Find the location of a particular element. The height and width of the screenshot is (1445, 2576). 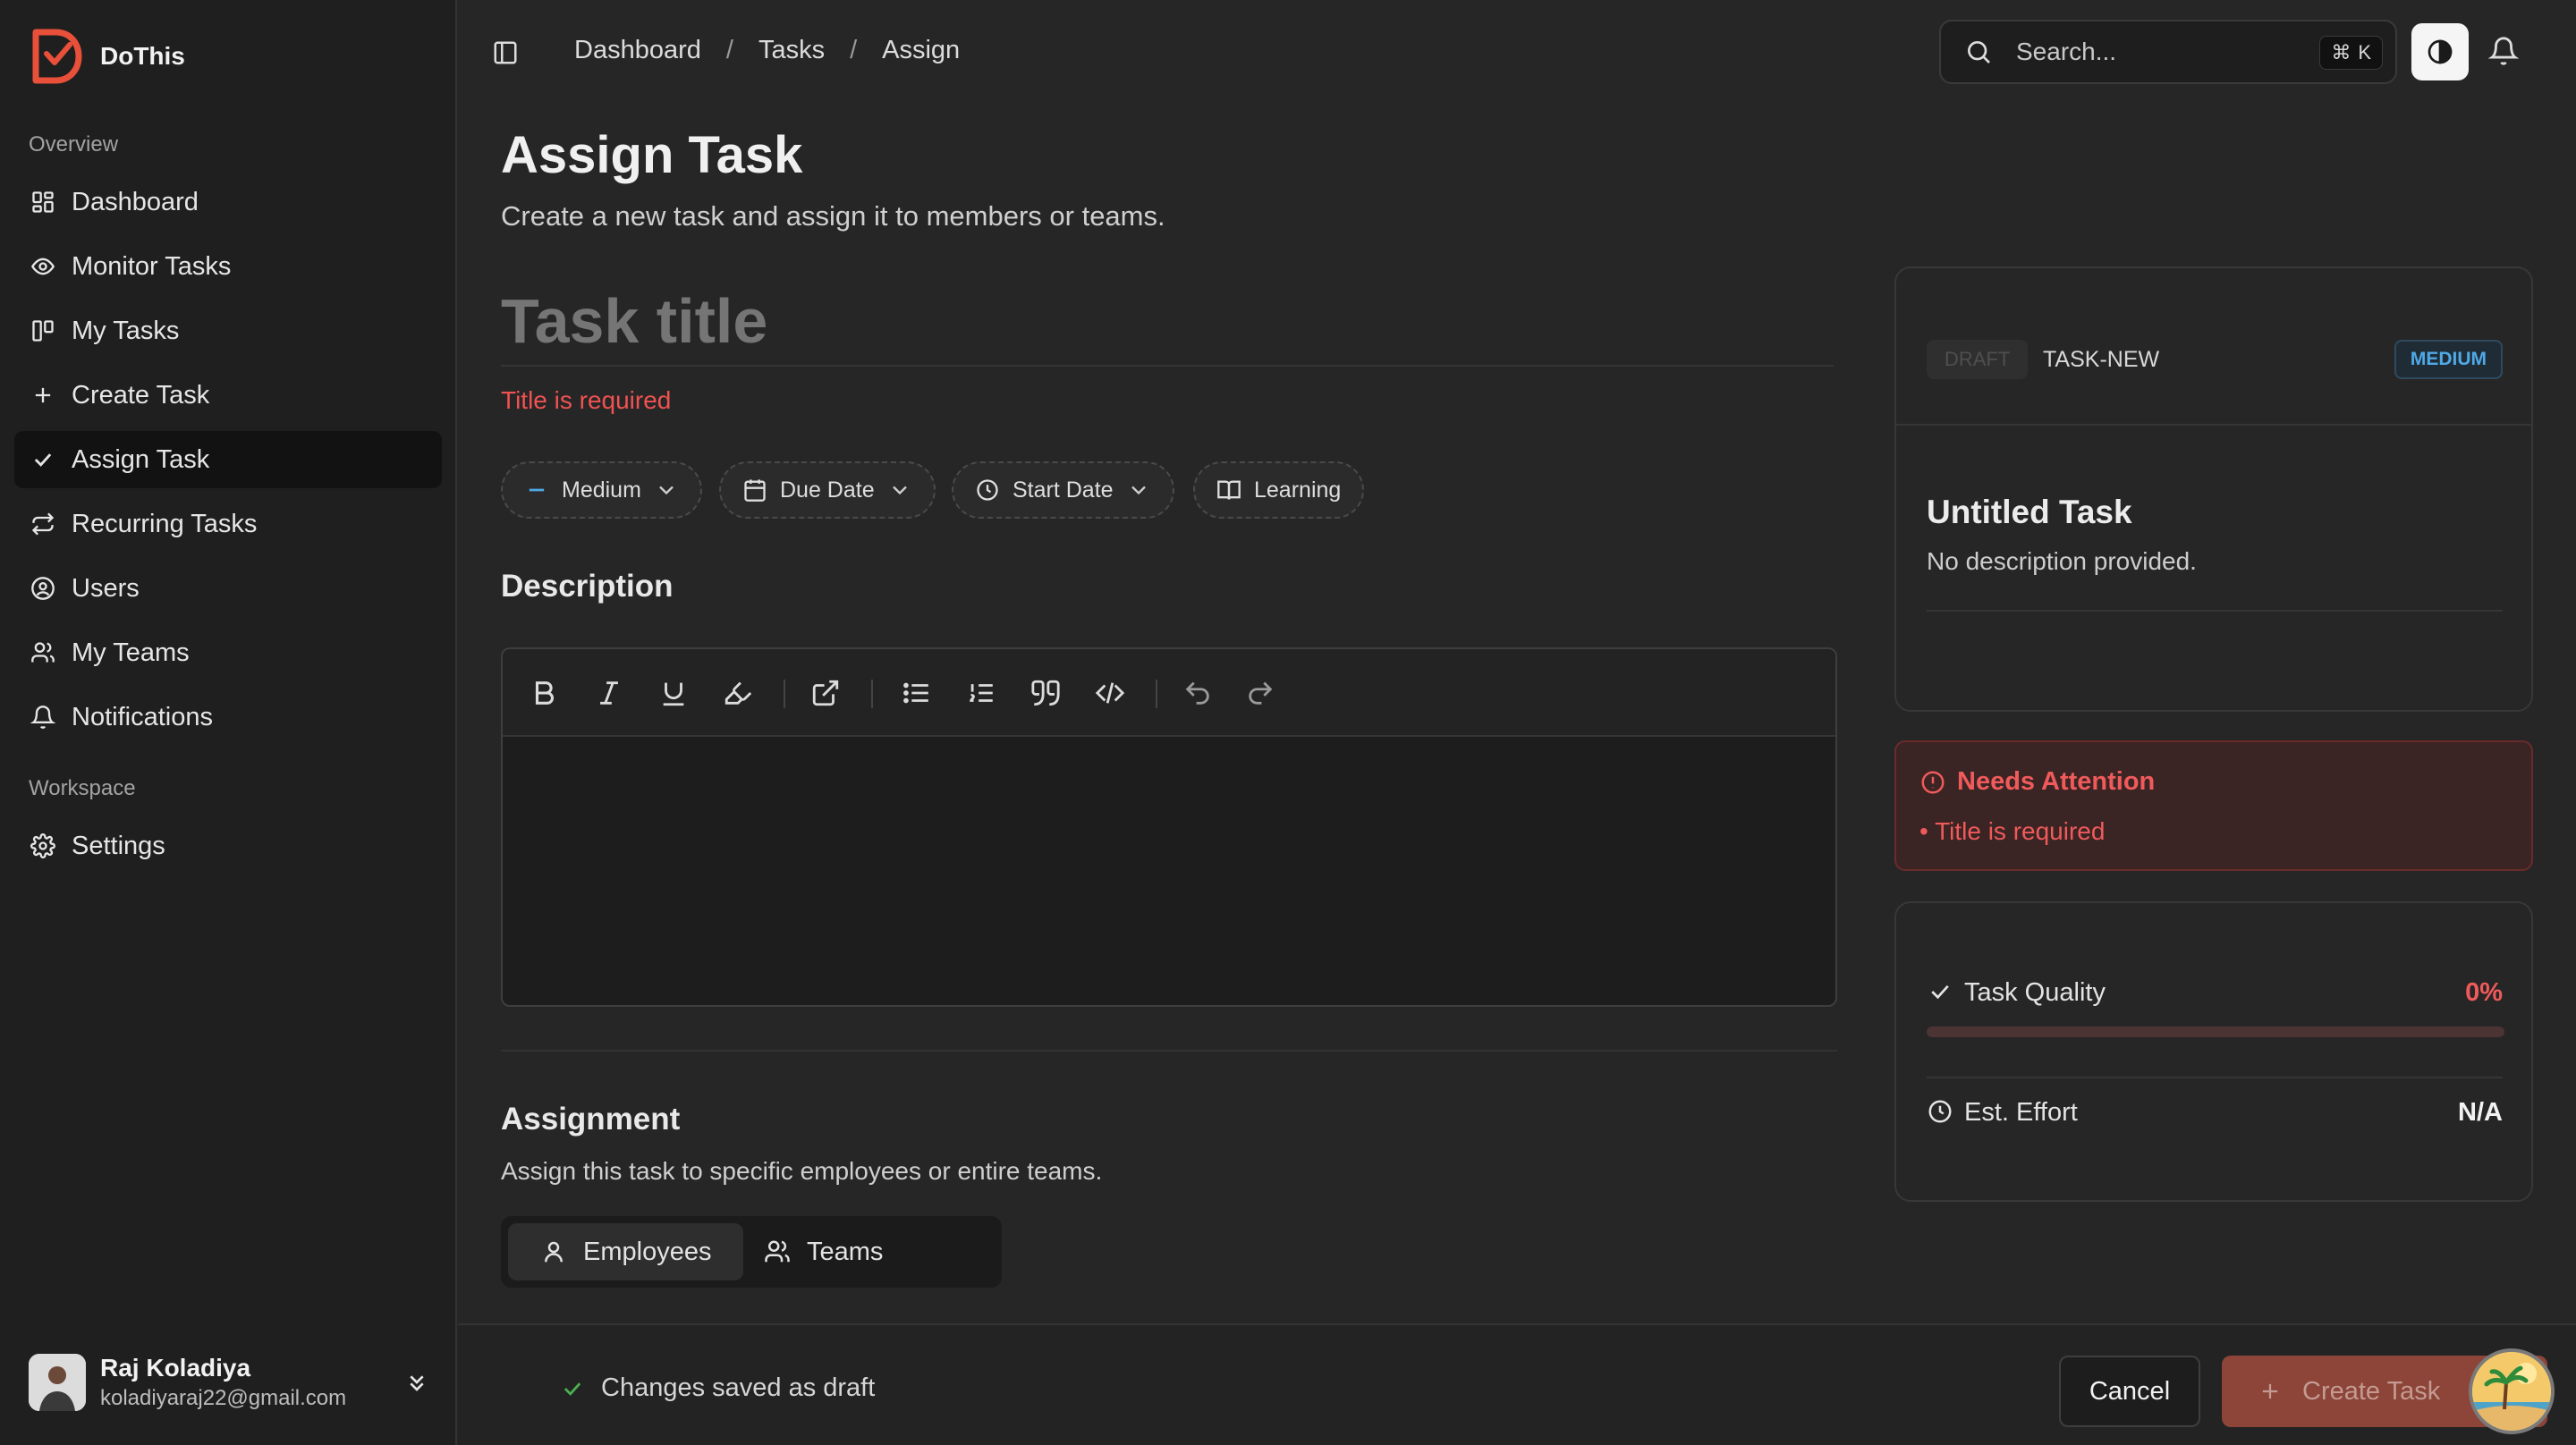

sidebar-item-label: Assign Task is located at coordinates (141, 459).